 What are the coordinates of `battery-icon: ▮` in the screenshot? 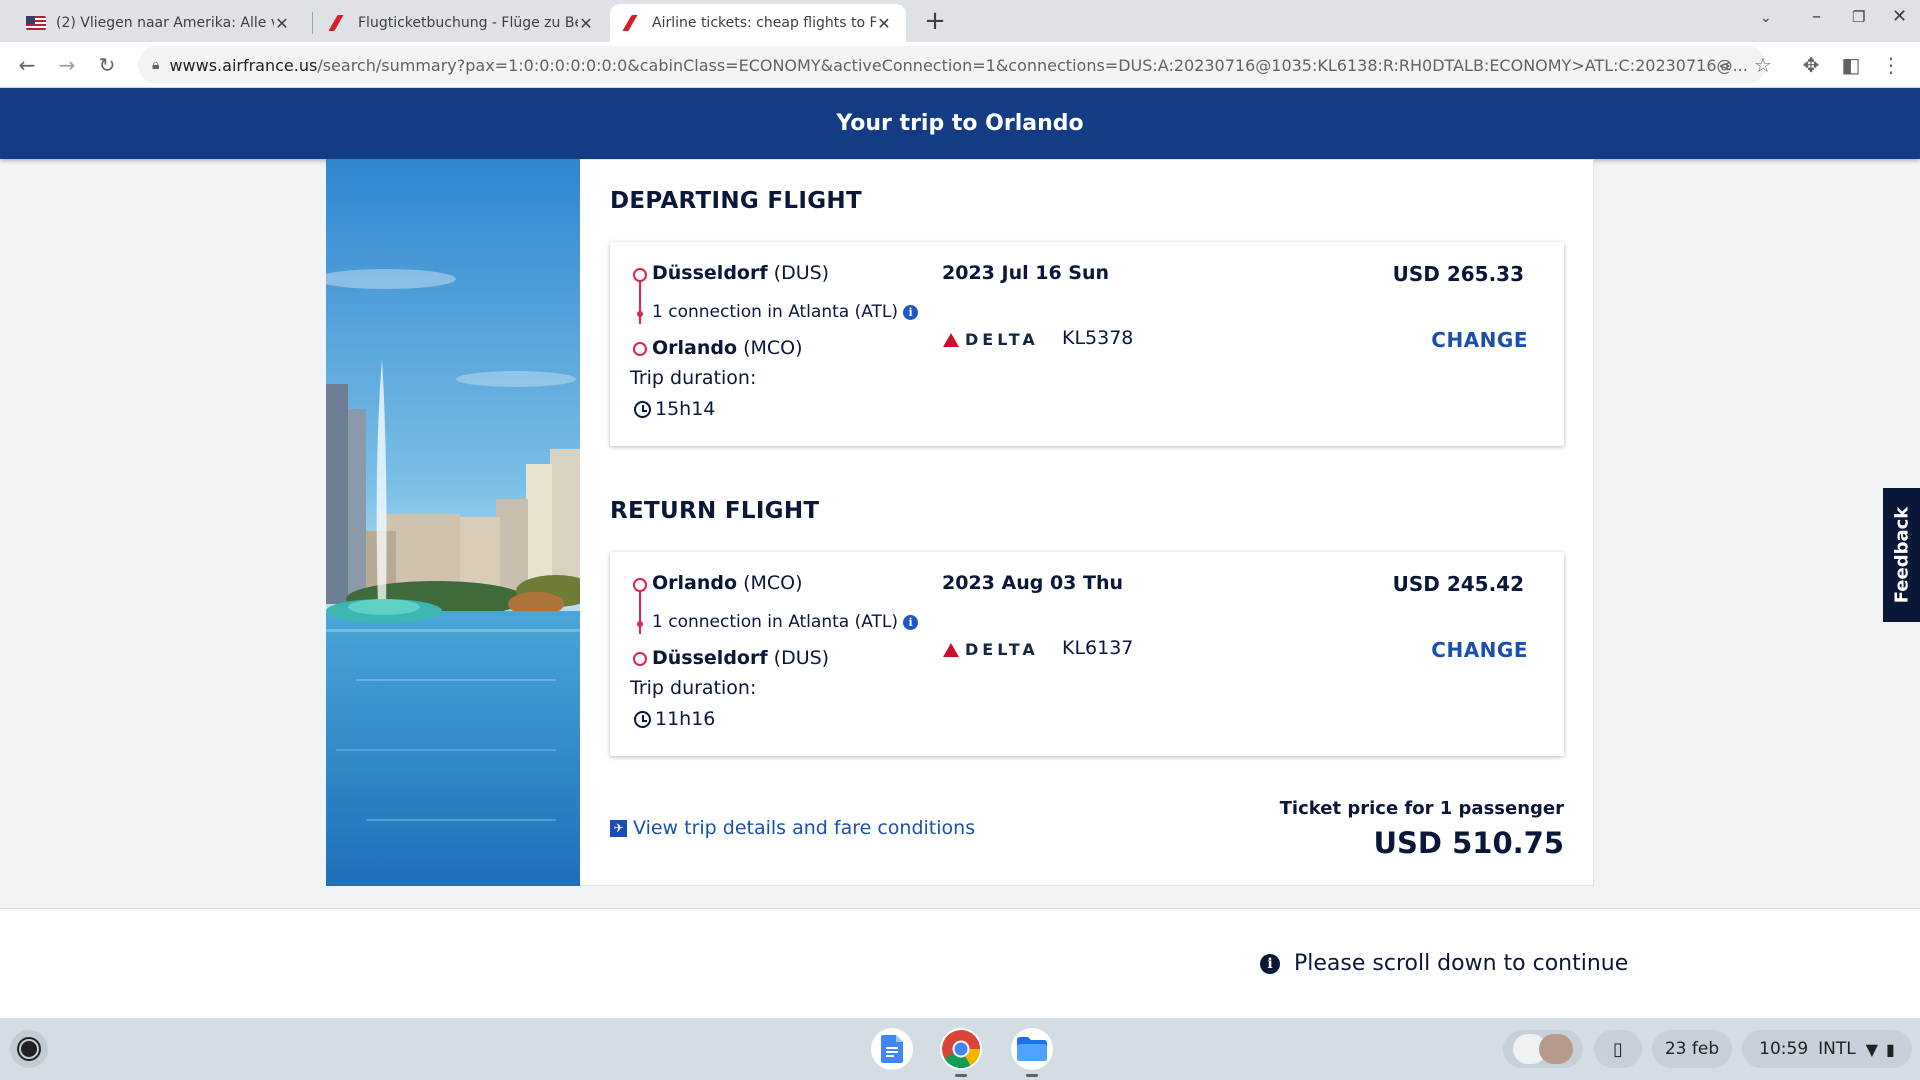 It's located at (1890, 1049).